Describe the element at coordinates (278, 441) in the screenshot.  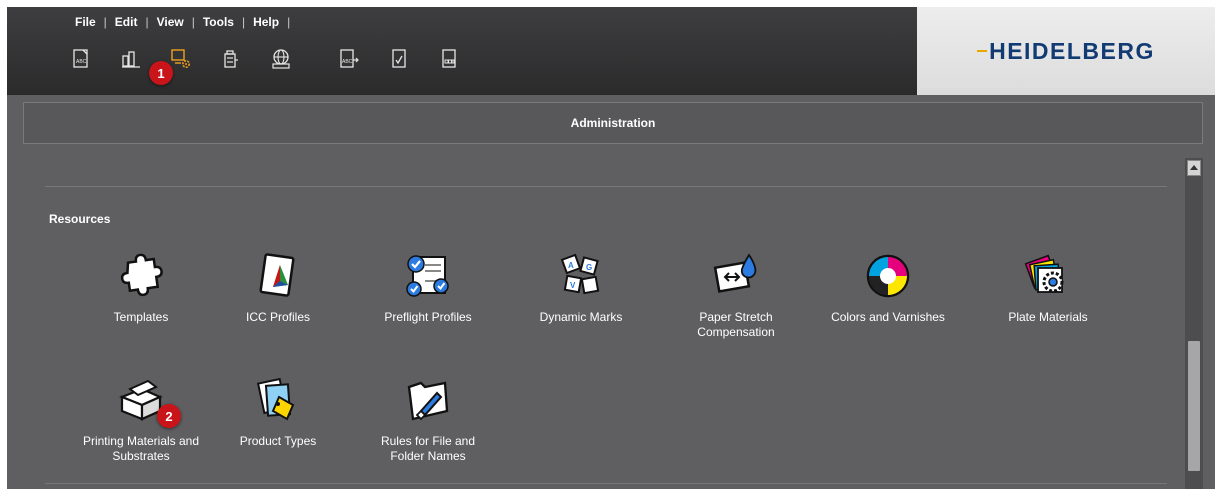
I see `resource-label: Product Types` at that location.